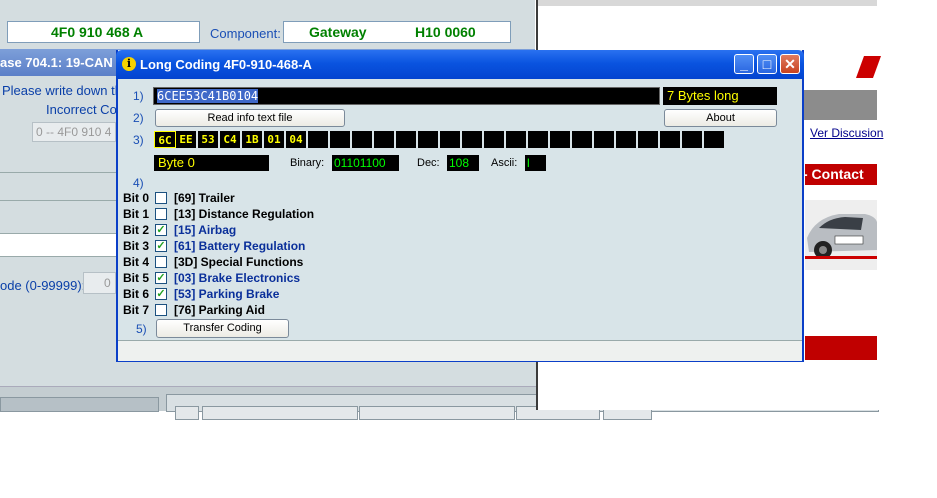 This screenshot has width=937, height=498. What do you see at coordinates (790, 64) in the screenshot?
I see `close-button: ✕` at bounding box center [790, 64].